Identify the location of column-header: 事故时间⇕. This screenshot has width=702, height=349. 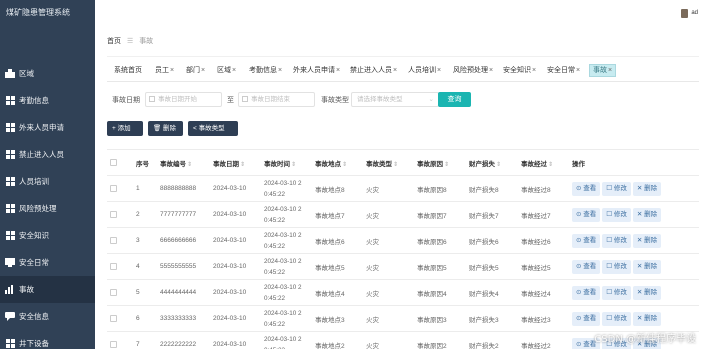
(286, 162).